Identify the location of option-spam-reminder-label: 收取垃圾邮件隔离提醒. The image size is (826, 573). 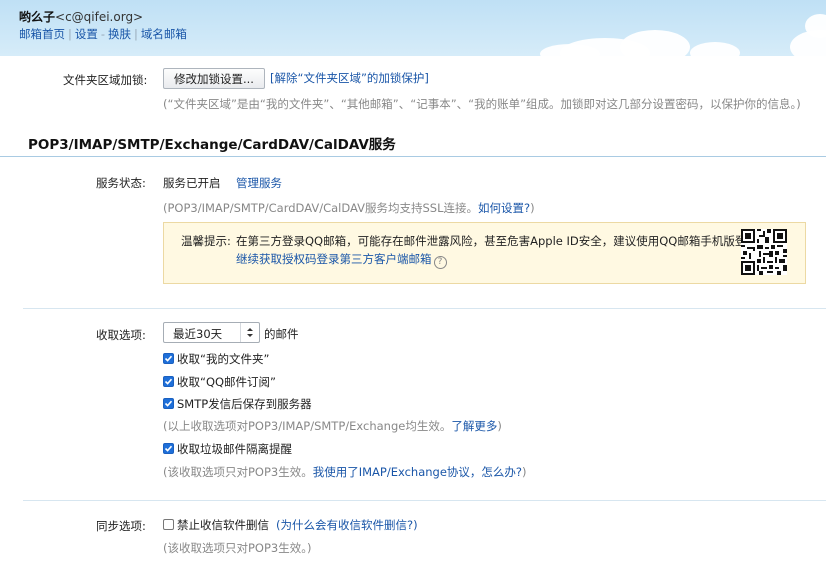
(234, 449).